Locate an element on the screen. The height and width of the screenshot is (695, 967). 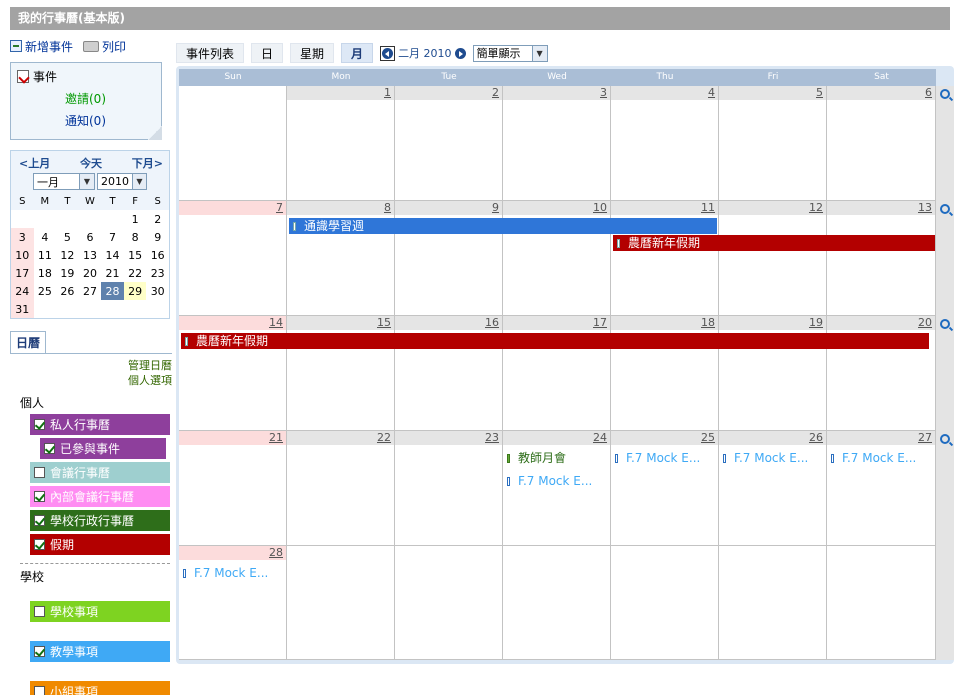
day-number: 17 is located at coordinates (556, 323).